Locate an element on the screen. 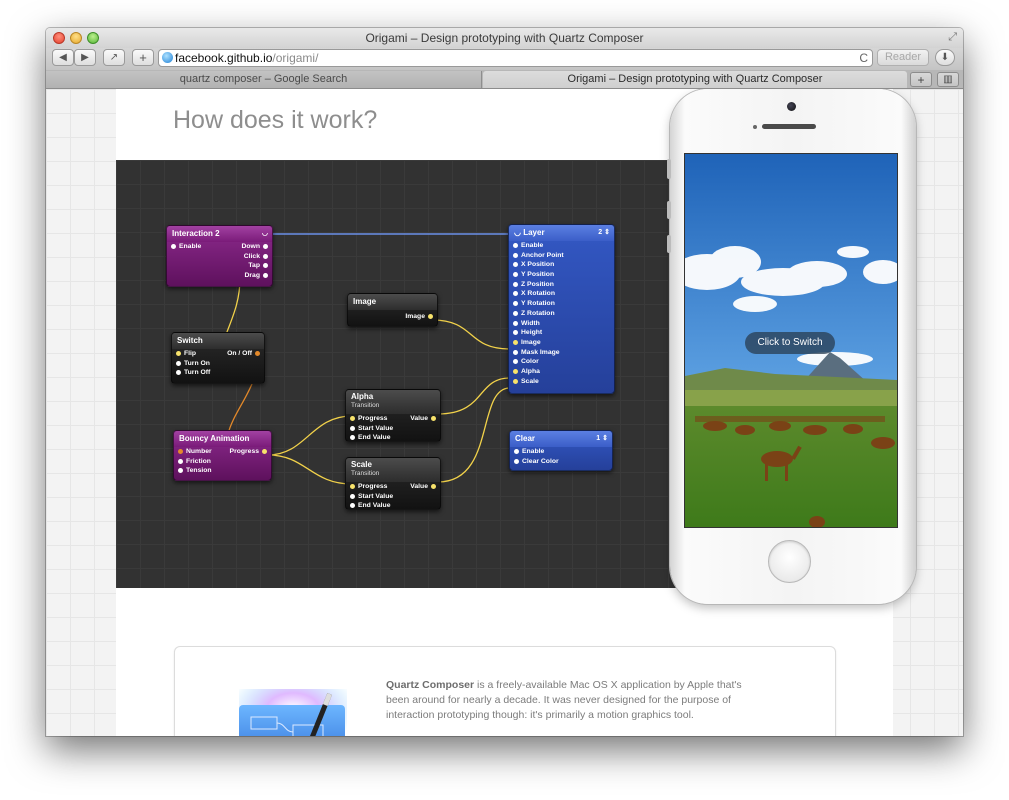 This screenshot has height=800, width=1009. port-label: Friction is located at coordinates (198, 461).